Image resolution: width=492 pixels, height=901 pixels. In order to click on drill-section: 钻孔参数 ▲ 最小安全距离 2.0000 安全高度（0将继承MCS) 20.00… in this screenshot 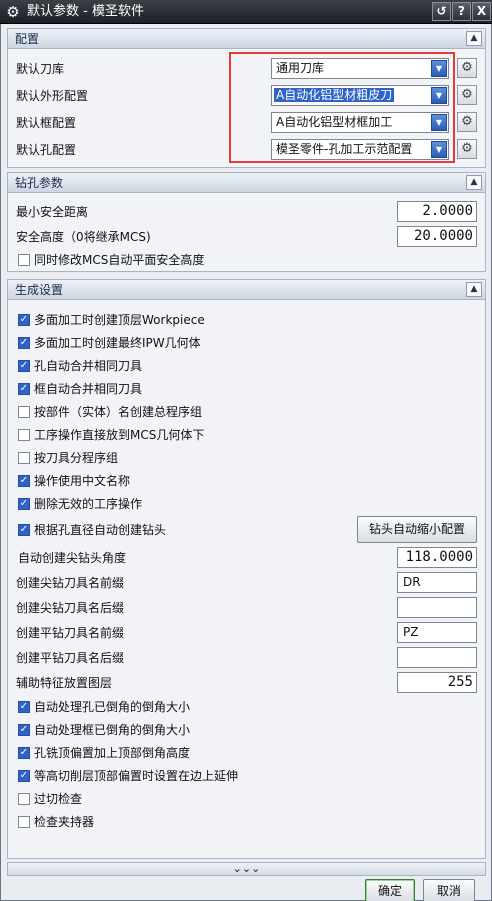, I will do `click(246, 222)`.